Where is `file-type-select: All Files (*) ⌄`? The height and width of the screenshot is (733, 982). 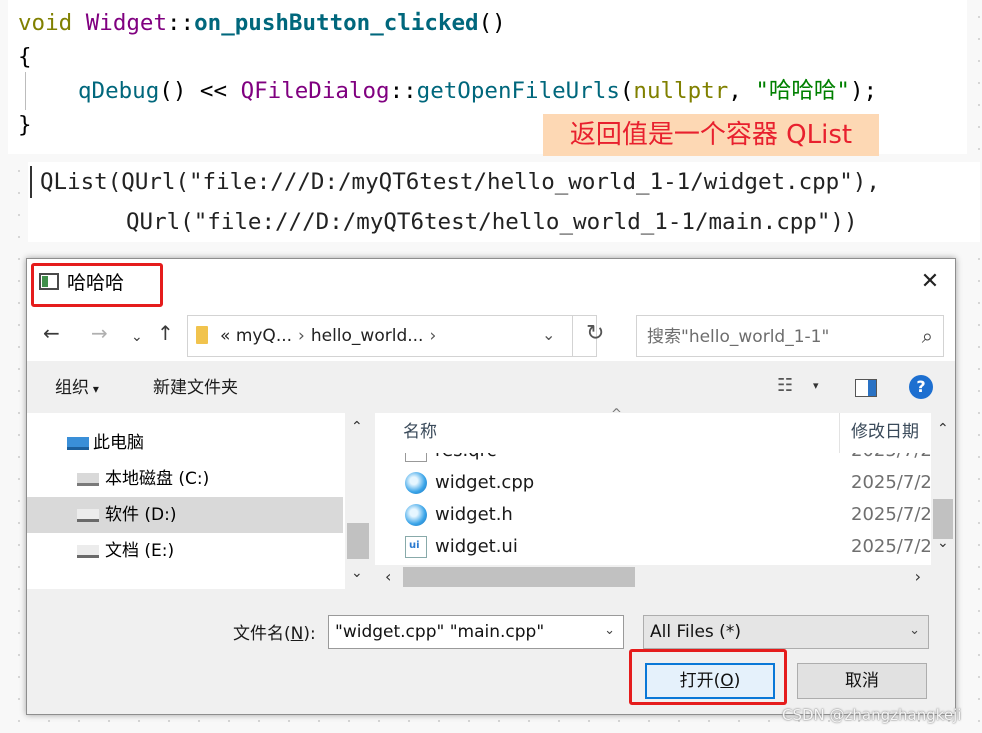 file-type-select: All Files (*) ⌄ is located at coordinates (786, 632).